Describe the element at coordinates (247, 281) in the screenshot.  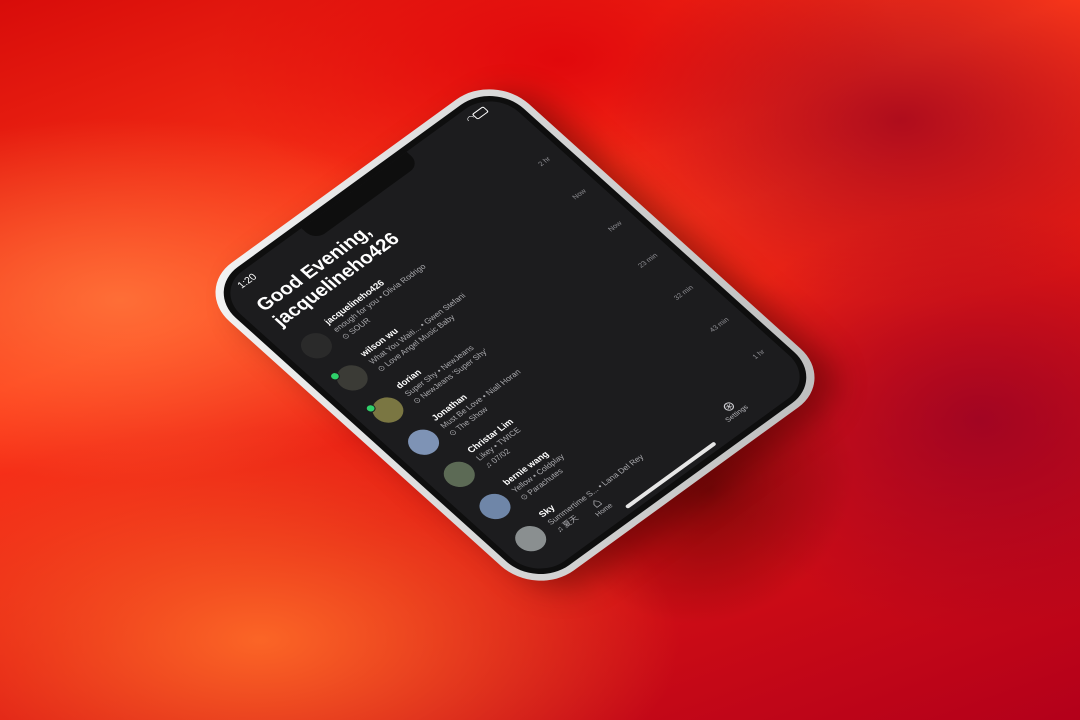
I see `status-time: 1:20` at that location.